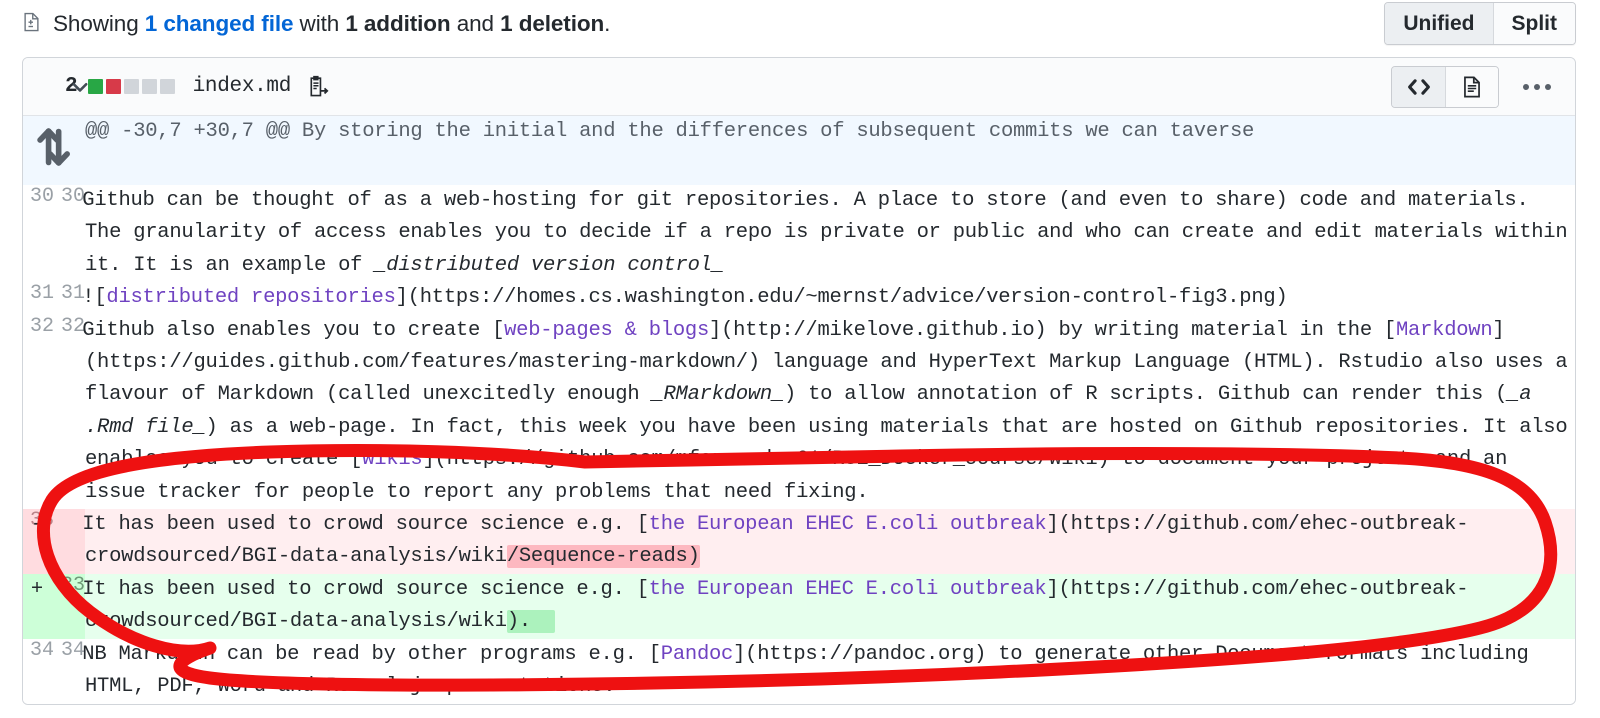  What do you see at coordinates (36, 525) in the screenshot?
I see `diff-line-marker: -` at bounding box center [36, 525].